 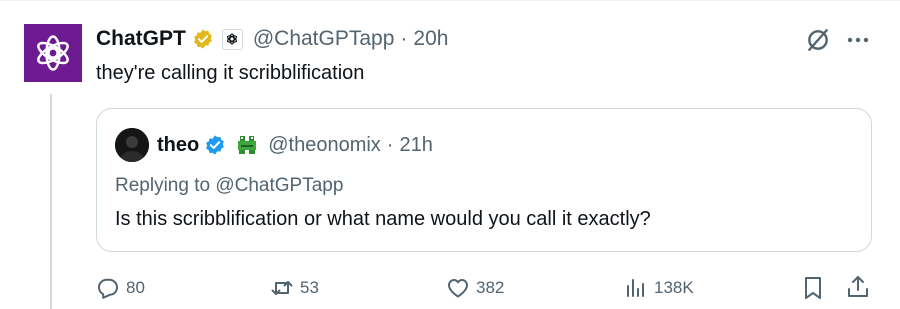 I want to click on openai-logo-icon, so click(x=53, y=53).